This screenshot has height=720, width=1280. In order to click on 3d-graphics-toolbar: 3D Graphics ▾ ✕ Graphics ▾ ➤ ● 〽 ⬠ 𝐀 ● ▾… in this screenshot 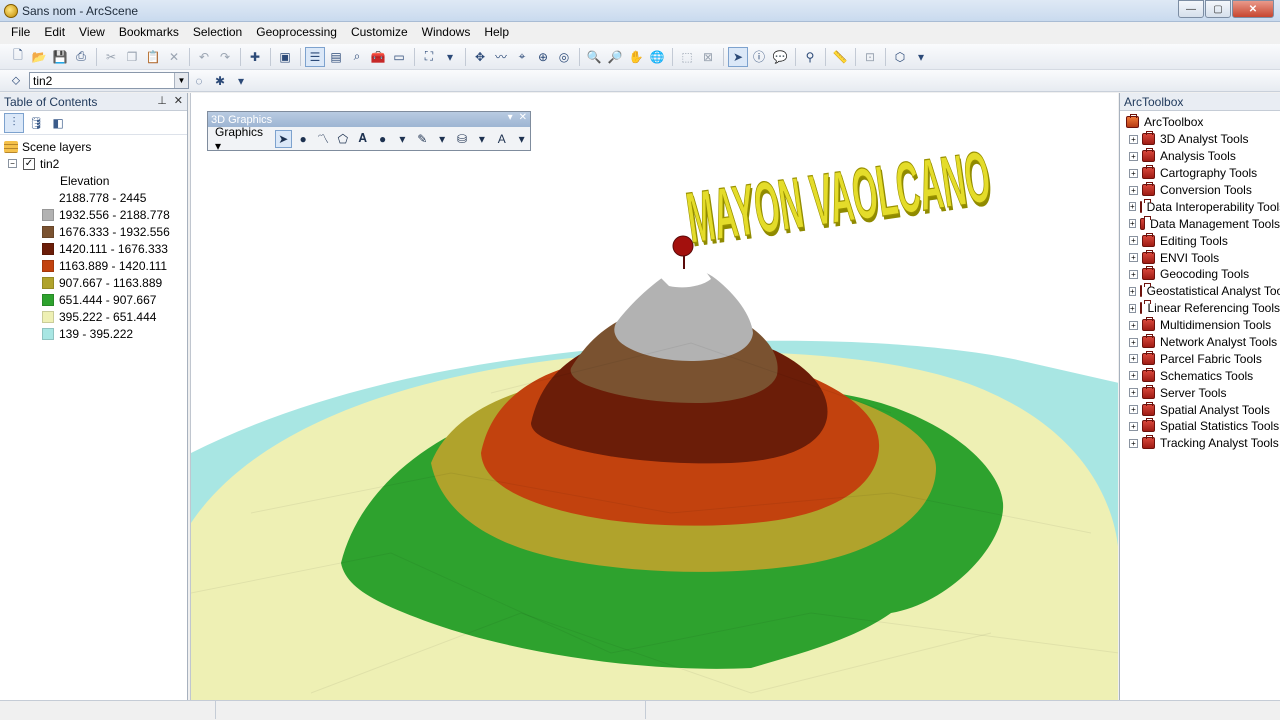, I will do `click(369, 132)`.